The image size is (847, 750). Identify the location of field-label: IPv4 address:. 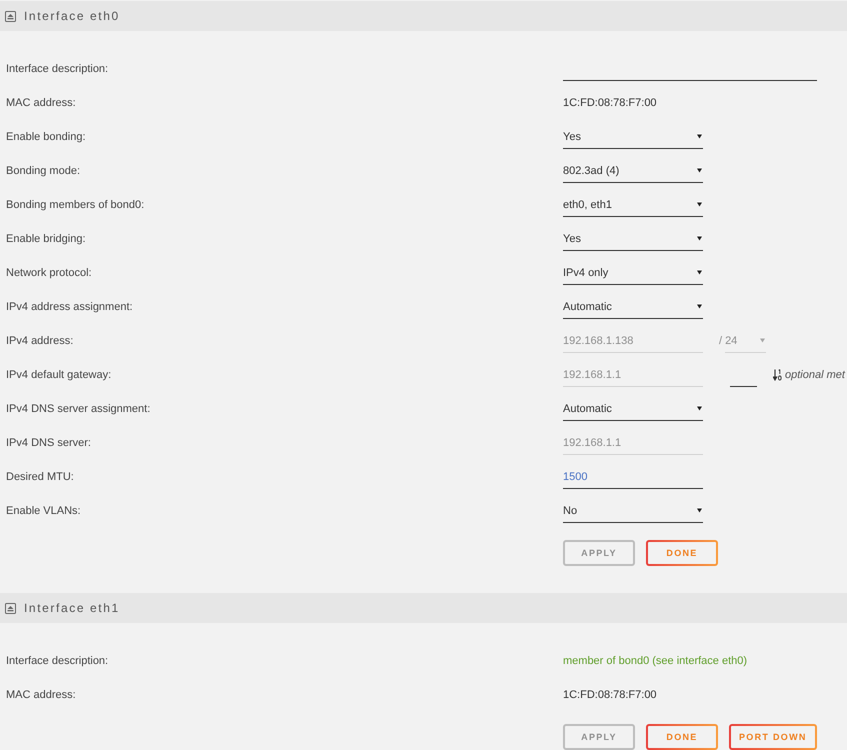
(40, 341).